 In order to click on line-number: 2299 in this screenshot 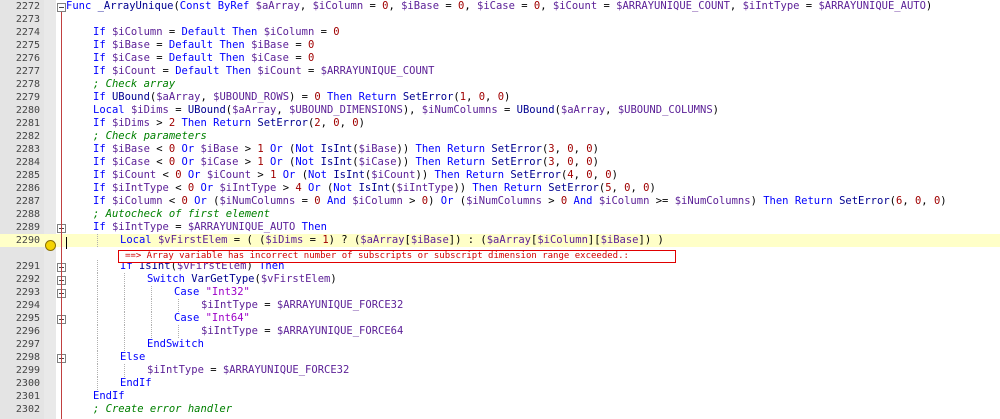, I will do `click(27, 370)`.